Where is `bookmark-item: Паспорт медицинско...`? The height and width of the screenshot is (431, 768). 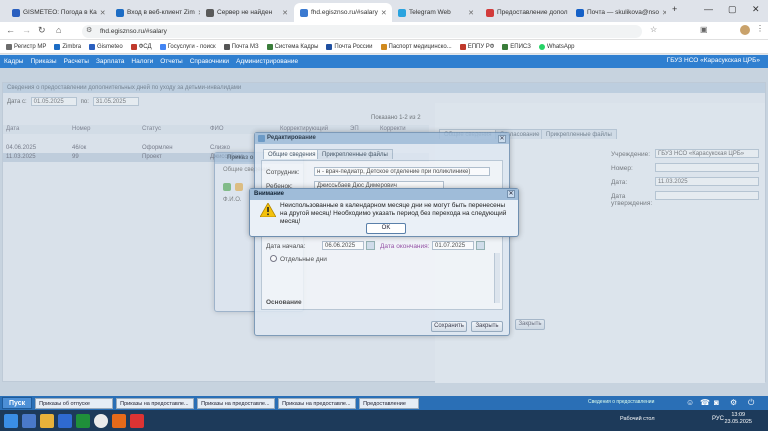
bookmark-item: Паспорт медицинско... is located at coordinates (416, 46).